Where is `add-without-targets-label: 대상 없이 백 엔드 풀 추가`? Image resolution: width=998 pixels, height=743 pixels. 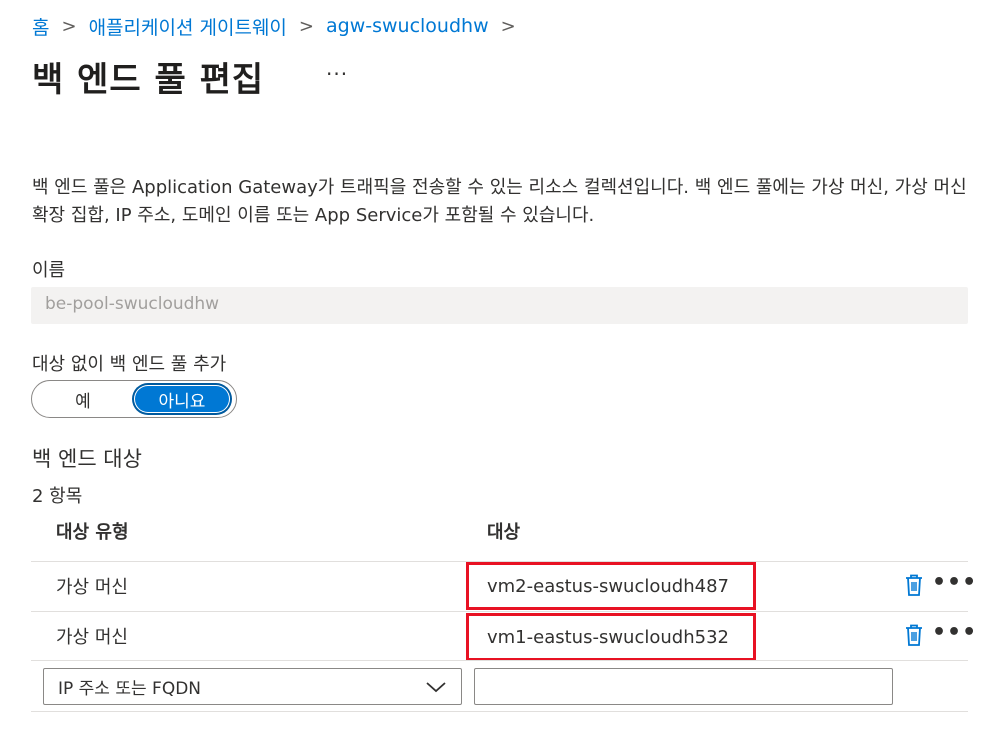 add-without-targets-label: 대상 없이 백 엔드 풀 추가 is located at coordinates (129, 364).